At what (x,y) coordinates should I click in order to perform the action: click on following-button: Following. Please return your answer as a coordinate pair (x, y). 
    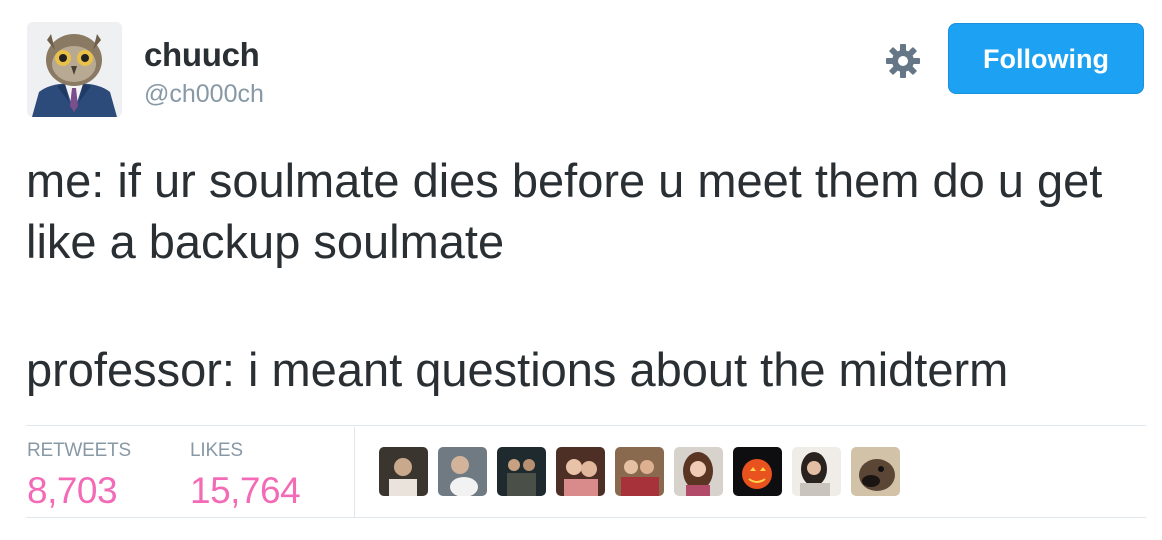
    Looking at the image, I should click on (1046, 58).